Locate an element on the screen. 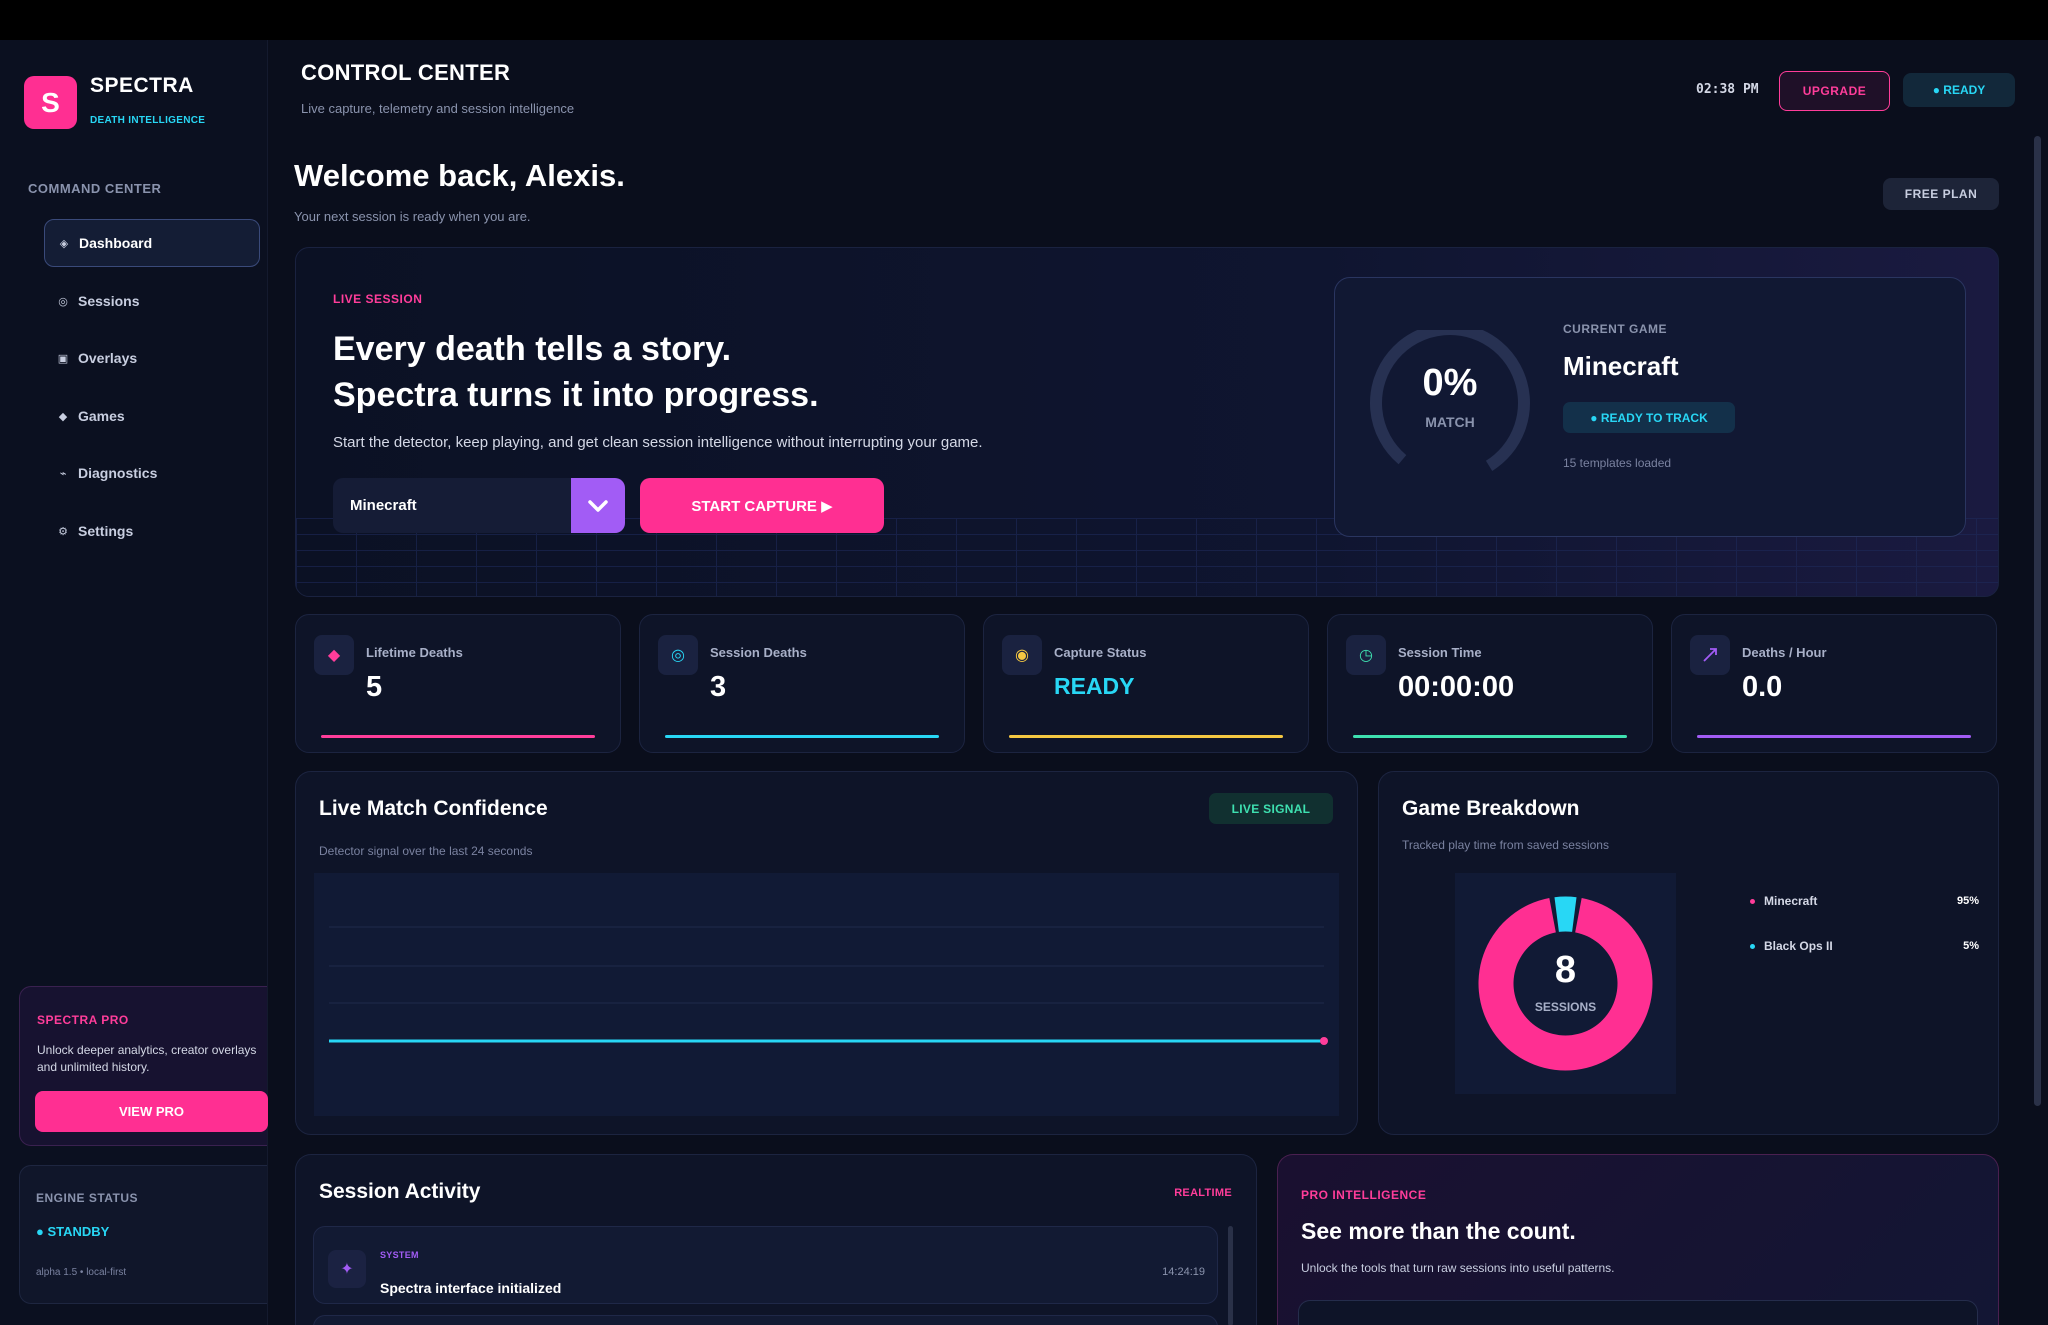 The width and height of the screenshot is (2048, 1325). stat-value: 00:00:00 is located at coordinates (1456, 687).